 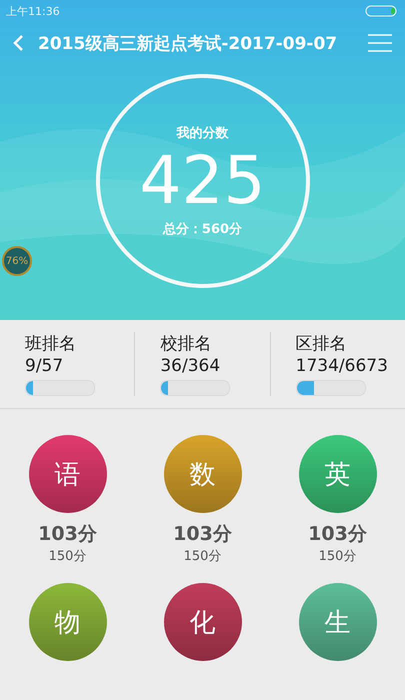 What do you see at coordinates (188, 43) in the screenshot?
I see `page-title: 2015级高三新起点考试-2017-09-07` at bounding box center [188, 43].